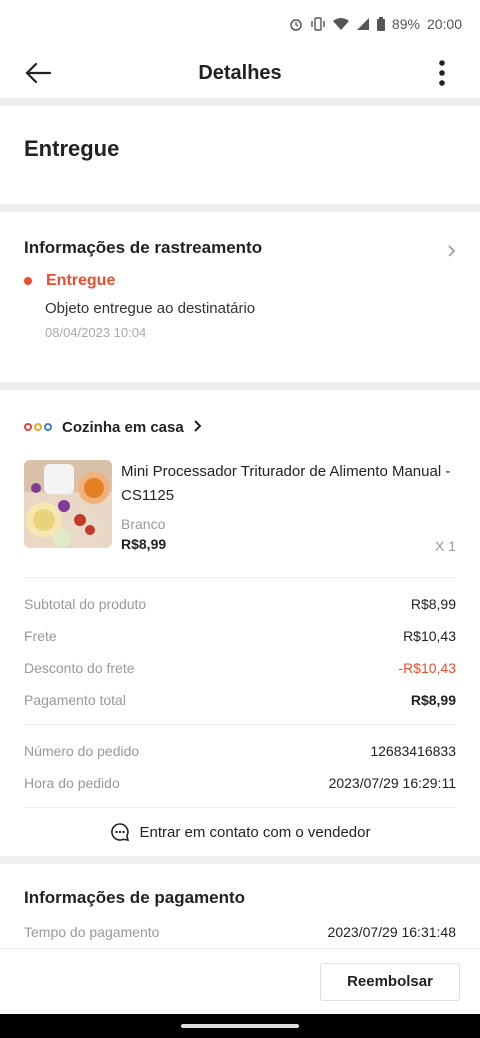  I want to click on battery-icon, so click(380, 24).